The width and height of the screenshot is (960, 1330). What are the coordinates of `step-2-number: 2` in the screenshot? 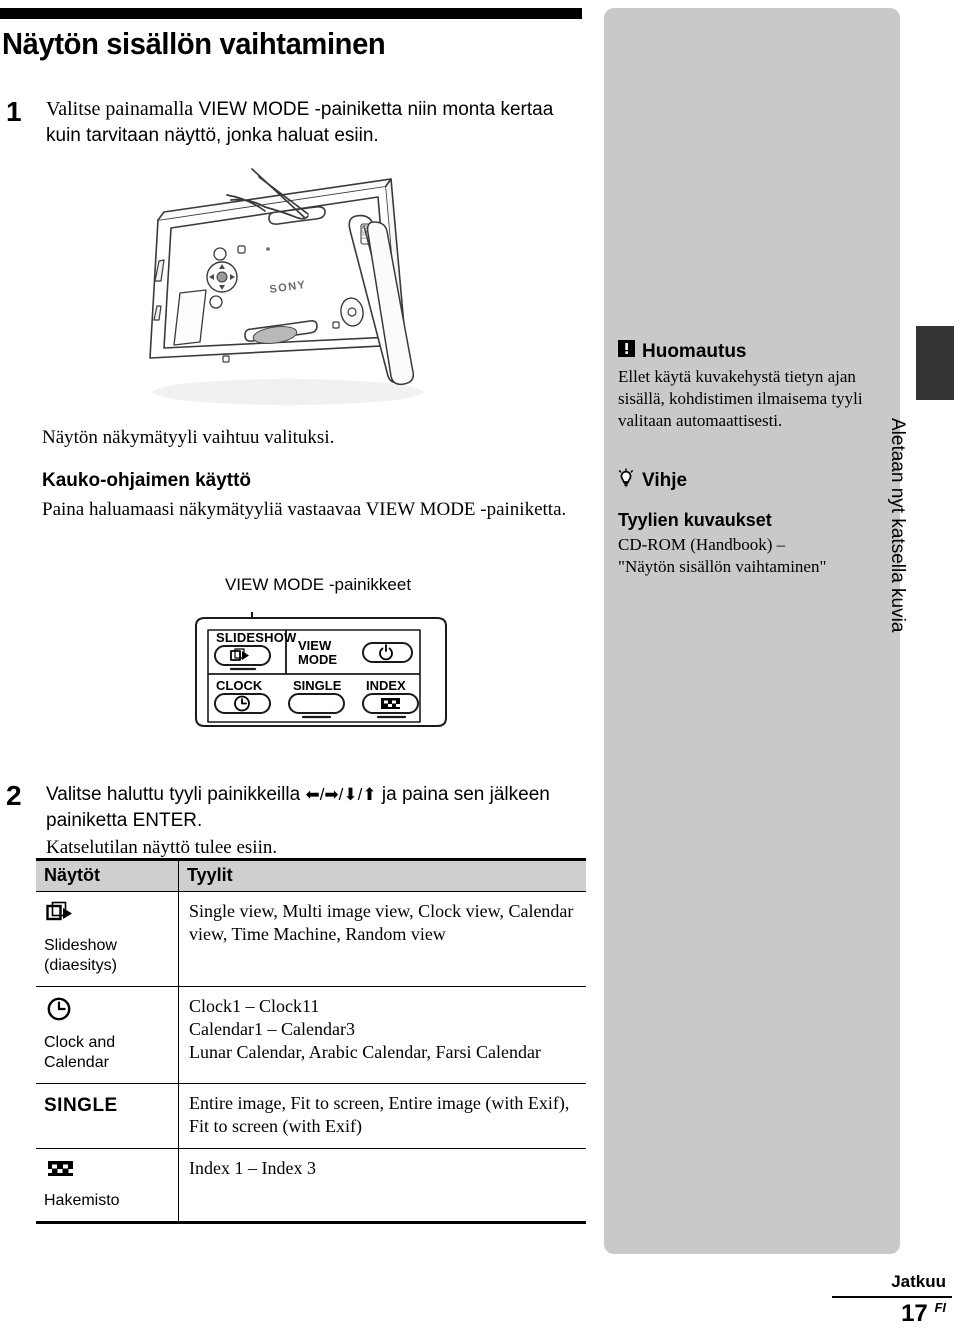 It's located at (14, 795).